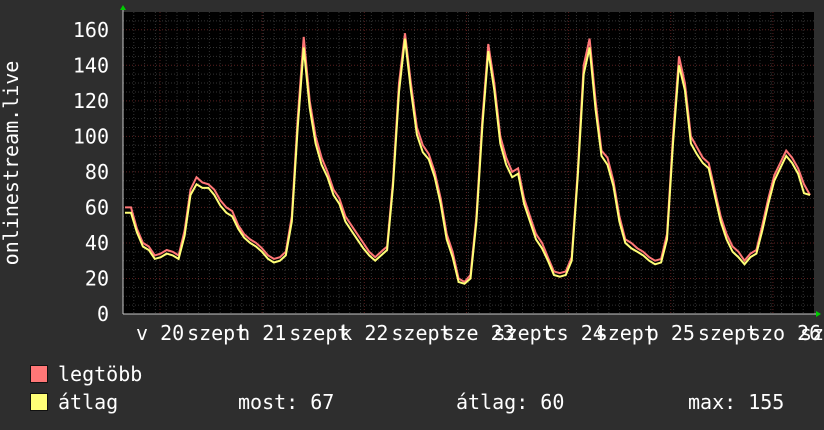 Image resolution: width=824 pixels, height=430 pixels. Describe the element at coordinates (11, 163) in the screenshot. I see `y-axis-label: onlinestream.live` at that location.